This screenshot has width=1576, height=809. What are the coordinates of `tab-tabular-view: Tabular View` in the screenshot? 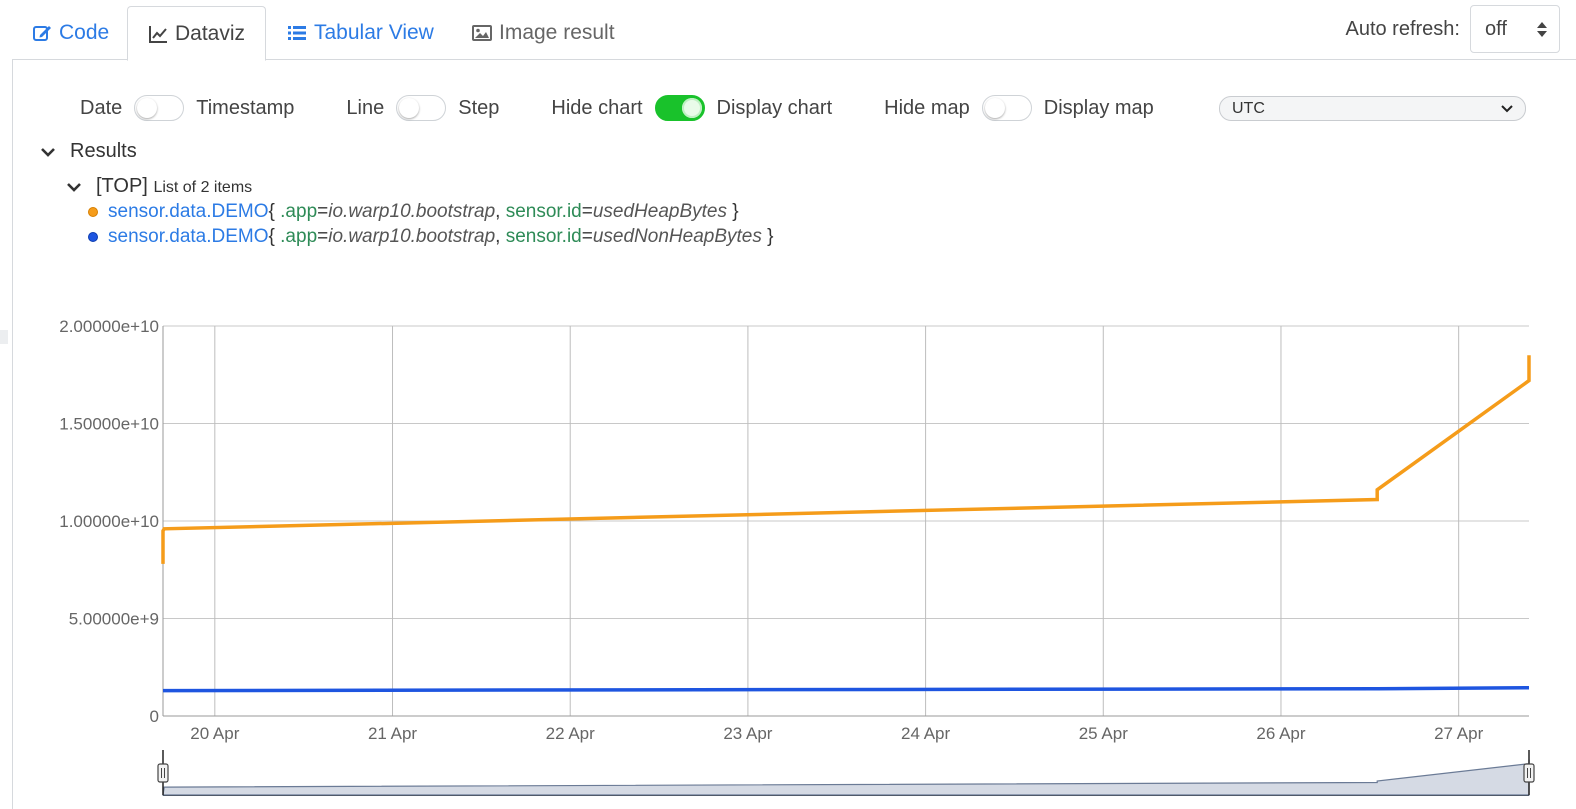 It's located at (360, 33).